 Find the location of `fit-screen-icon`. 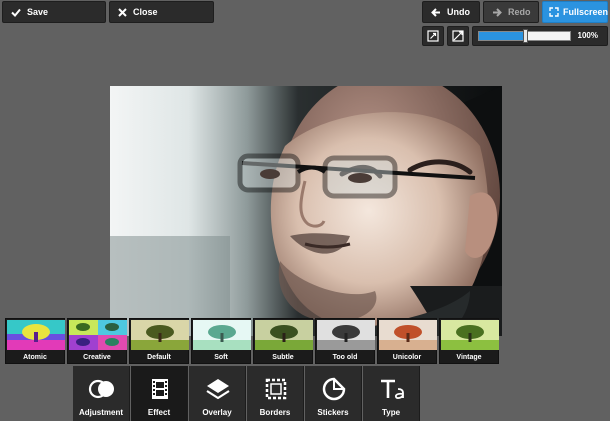

fit-screen-icon is located at coordinates (433, 36).